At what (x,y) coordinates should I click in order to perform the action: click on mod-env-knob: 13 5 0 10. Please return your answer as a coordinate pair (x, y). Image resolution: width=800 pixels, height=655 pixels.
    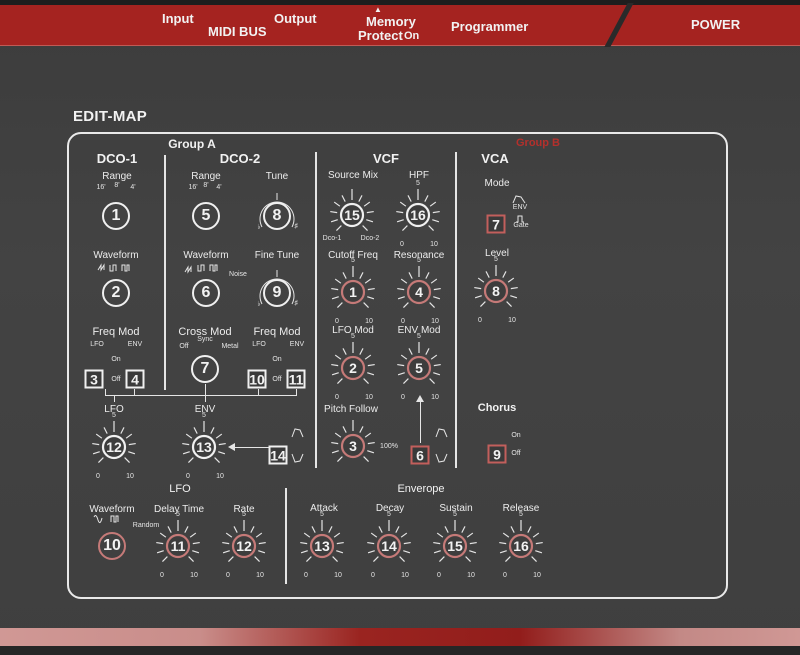
    Looking at the image, I should click on (204, 446).